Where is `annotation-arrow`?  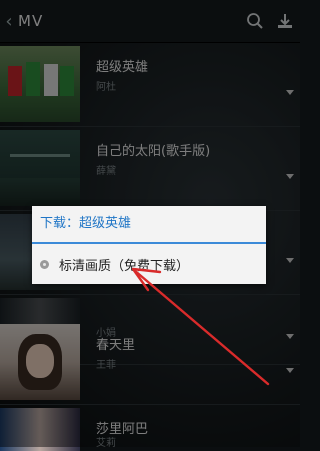
annotation-arrow is located at coordinates (200, 326).